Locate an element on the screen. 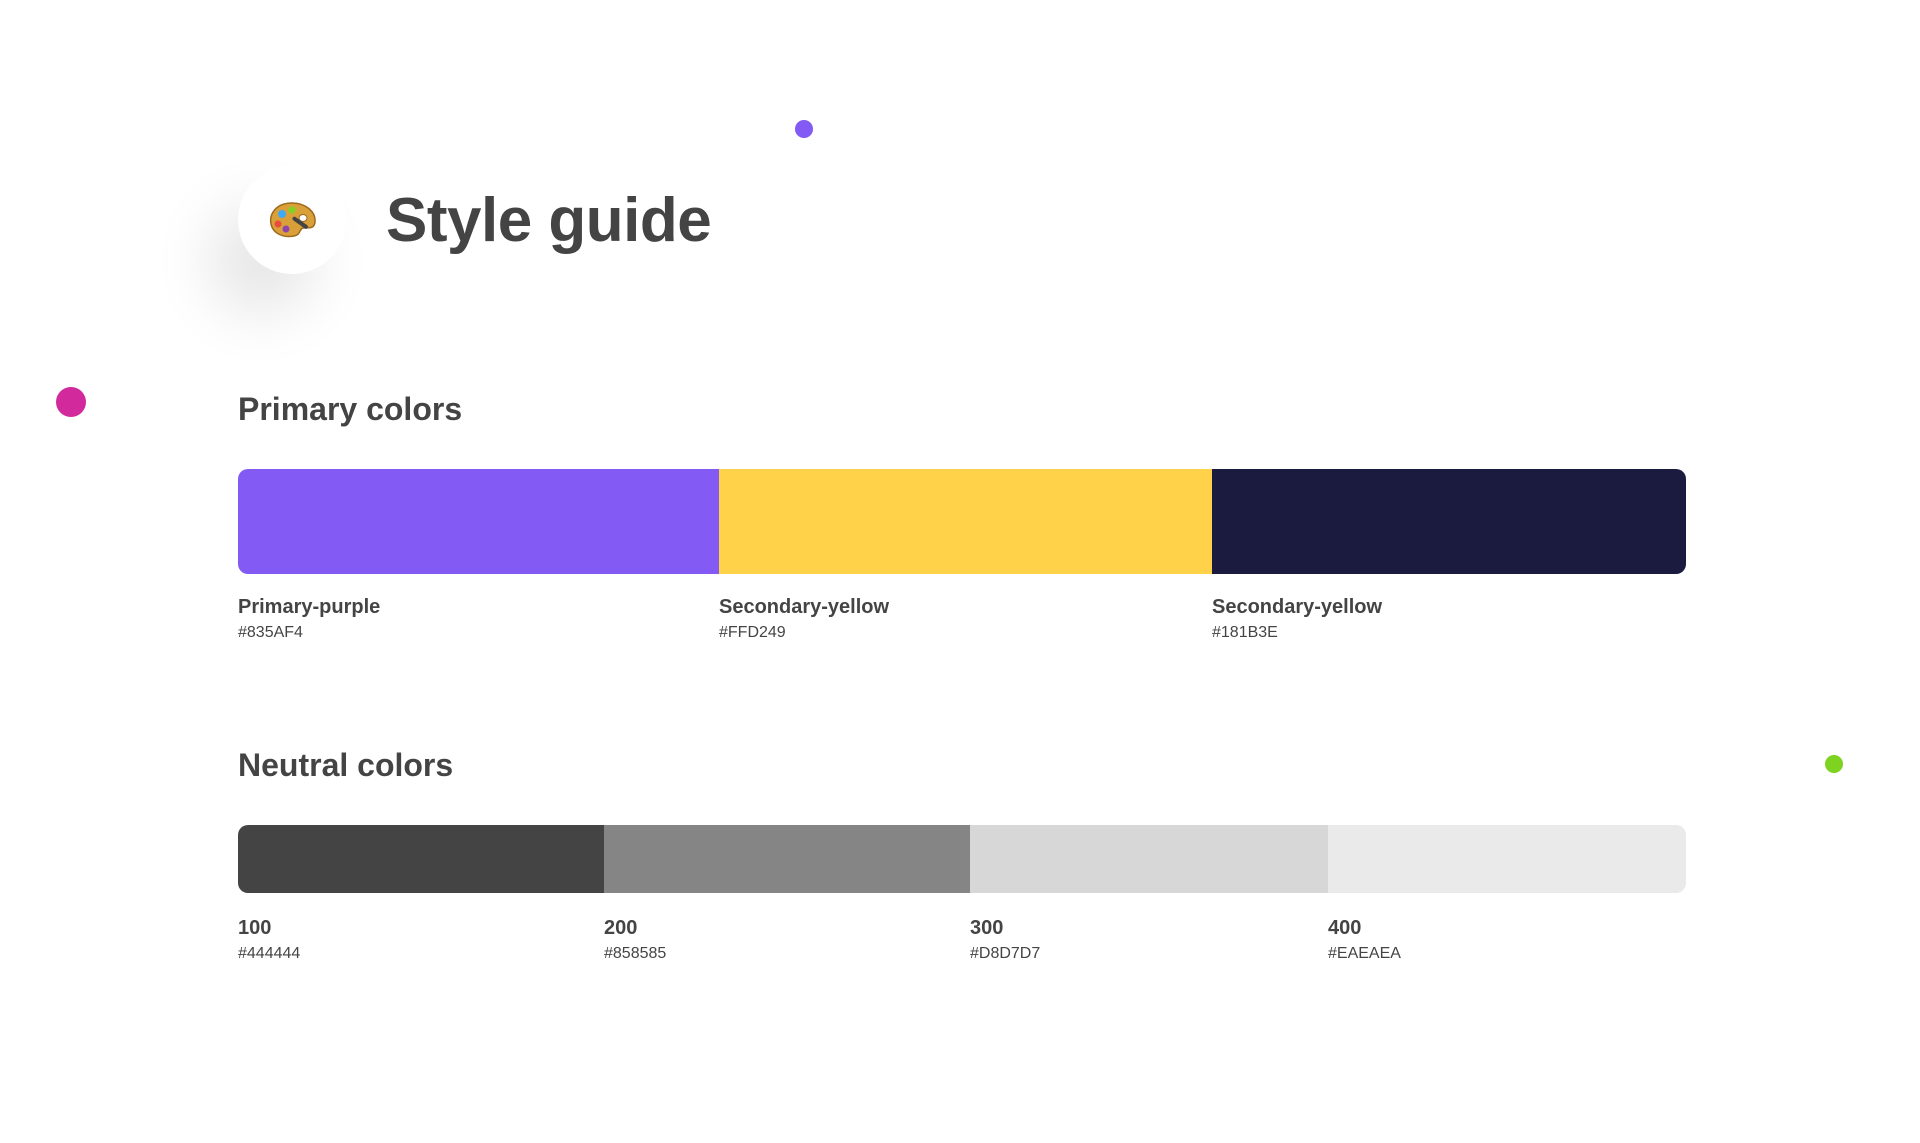 The width and height of the screenshot is (1920, 1143). swatch-hex: #D8D7D7 is located at coordinates (1005, 953).